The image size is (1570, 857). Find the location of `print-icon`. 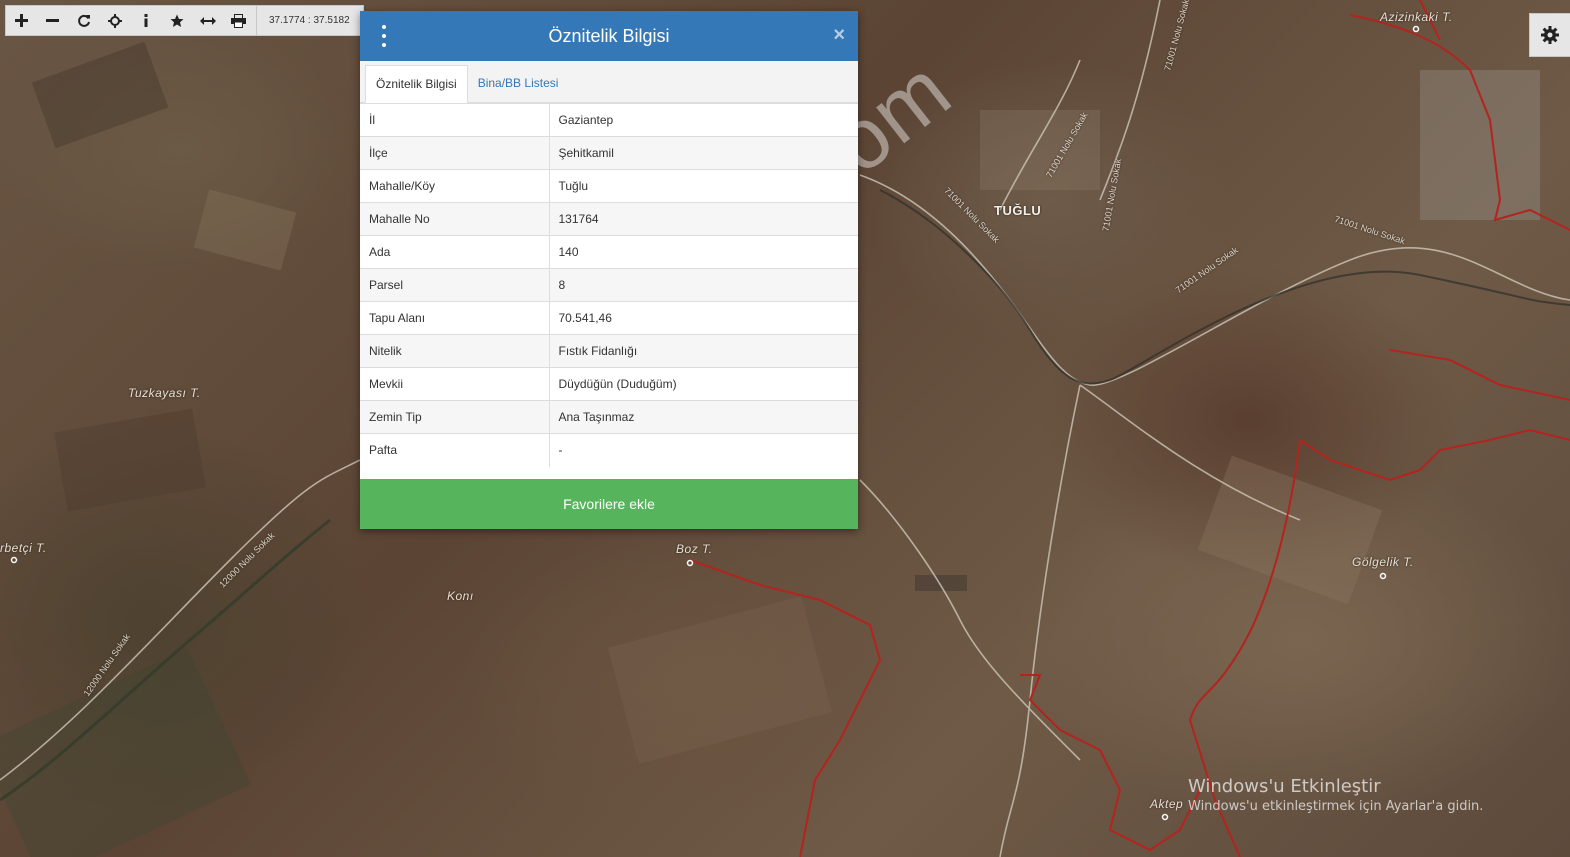

print-icon is located at coordinates (238, 20).